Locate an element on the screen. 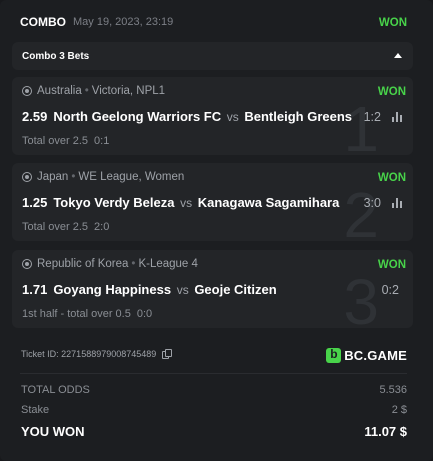  combo-toggle-label: Combo 3 Bets is located at coordinates (56, 56).